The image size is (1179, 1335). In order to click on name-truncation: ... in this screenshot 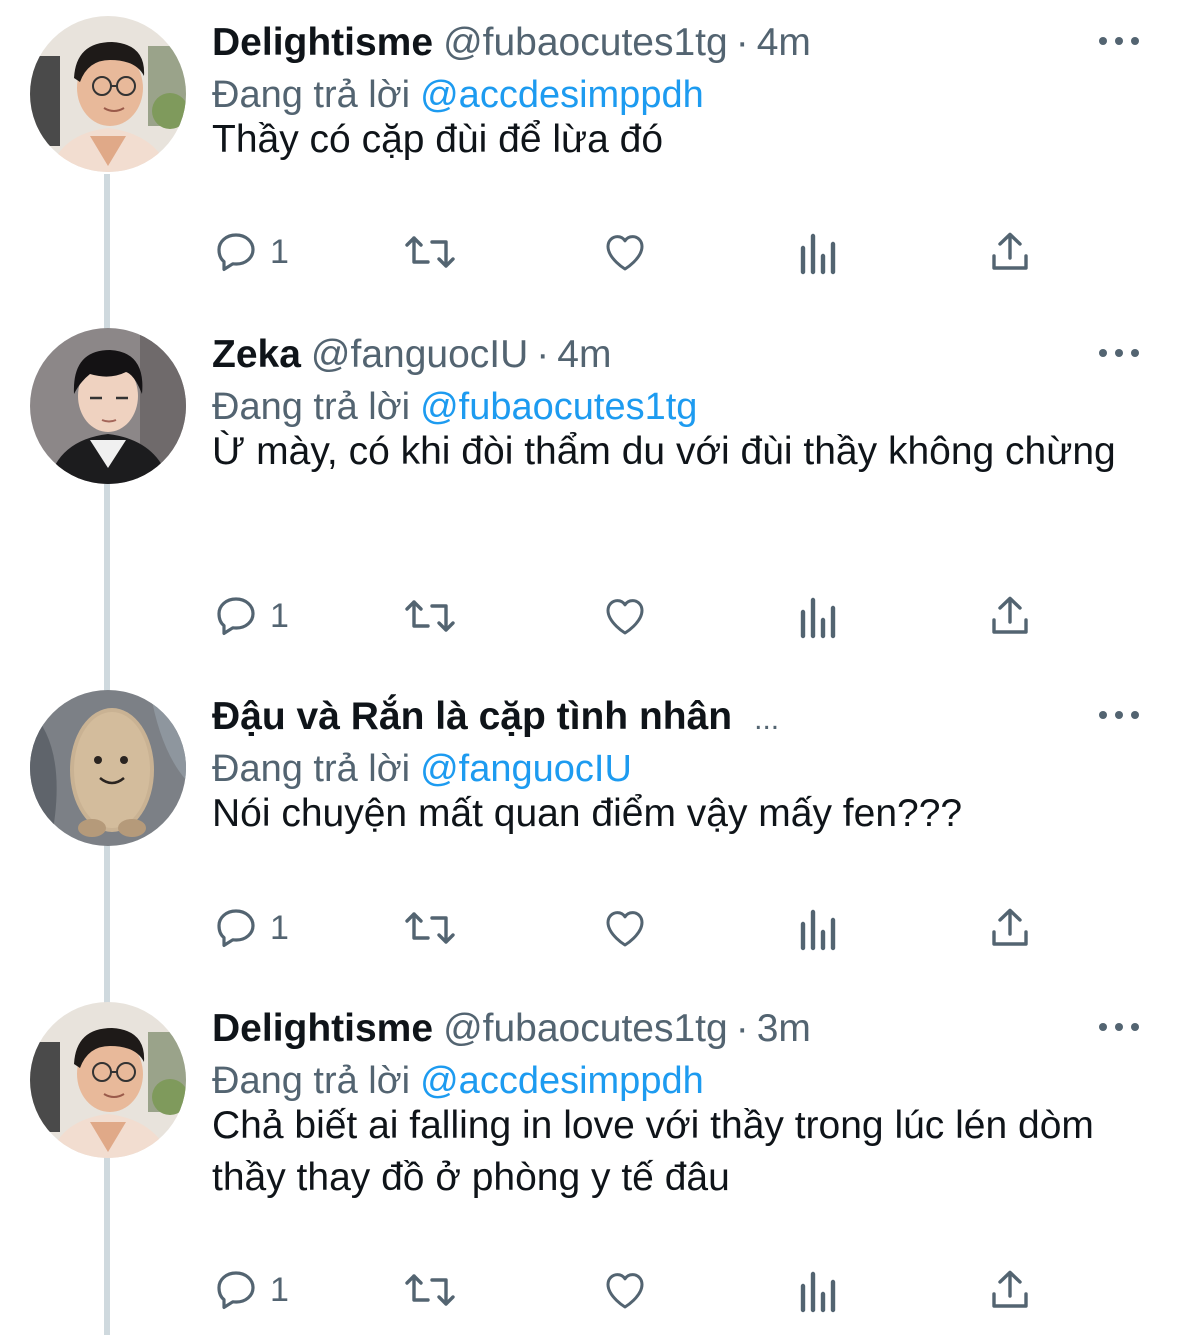, I will do `click(767, 719)`.